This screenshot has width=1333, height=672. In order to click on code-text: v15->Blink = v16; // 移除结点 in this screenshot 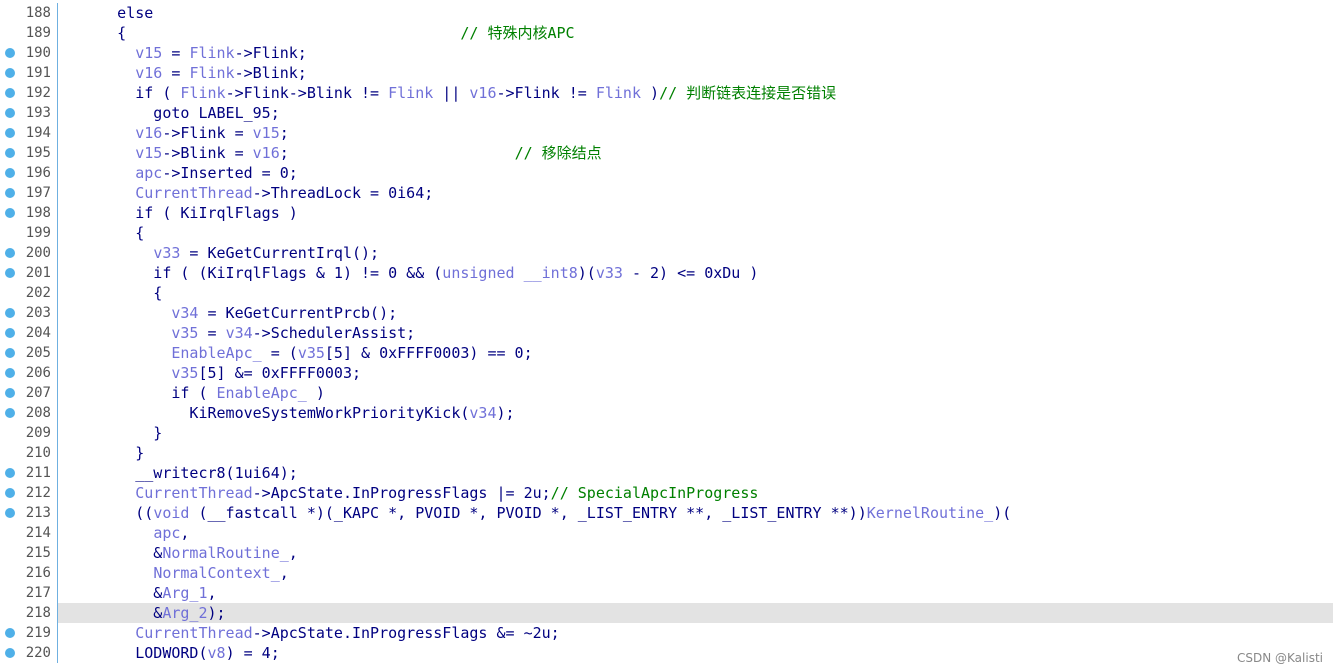, I will do `click(695, 153)`.